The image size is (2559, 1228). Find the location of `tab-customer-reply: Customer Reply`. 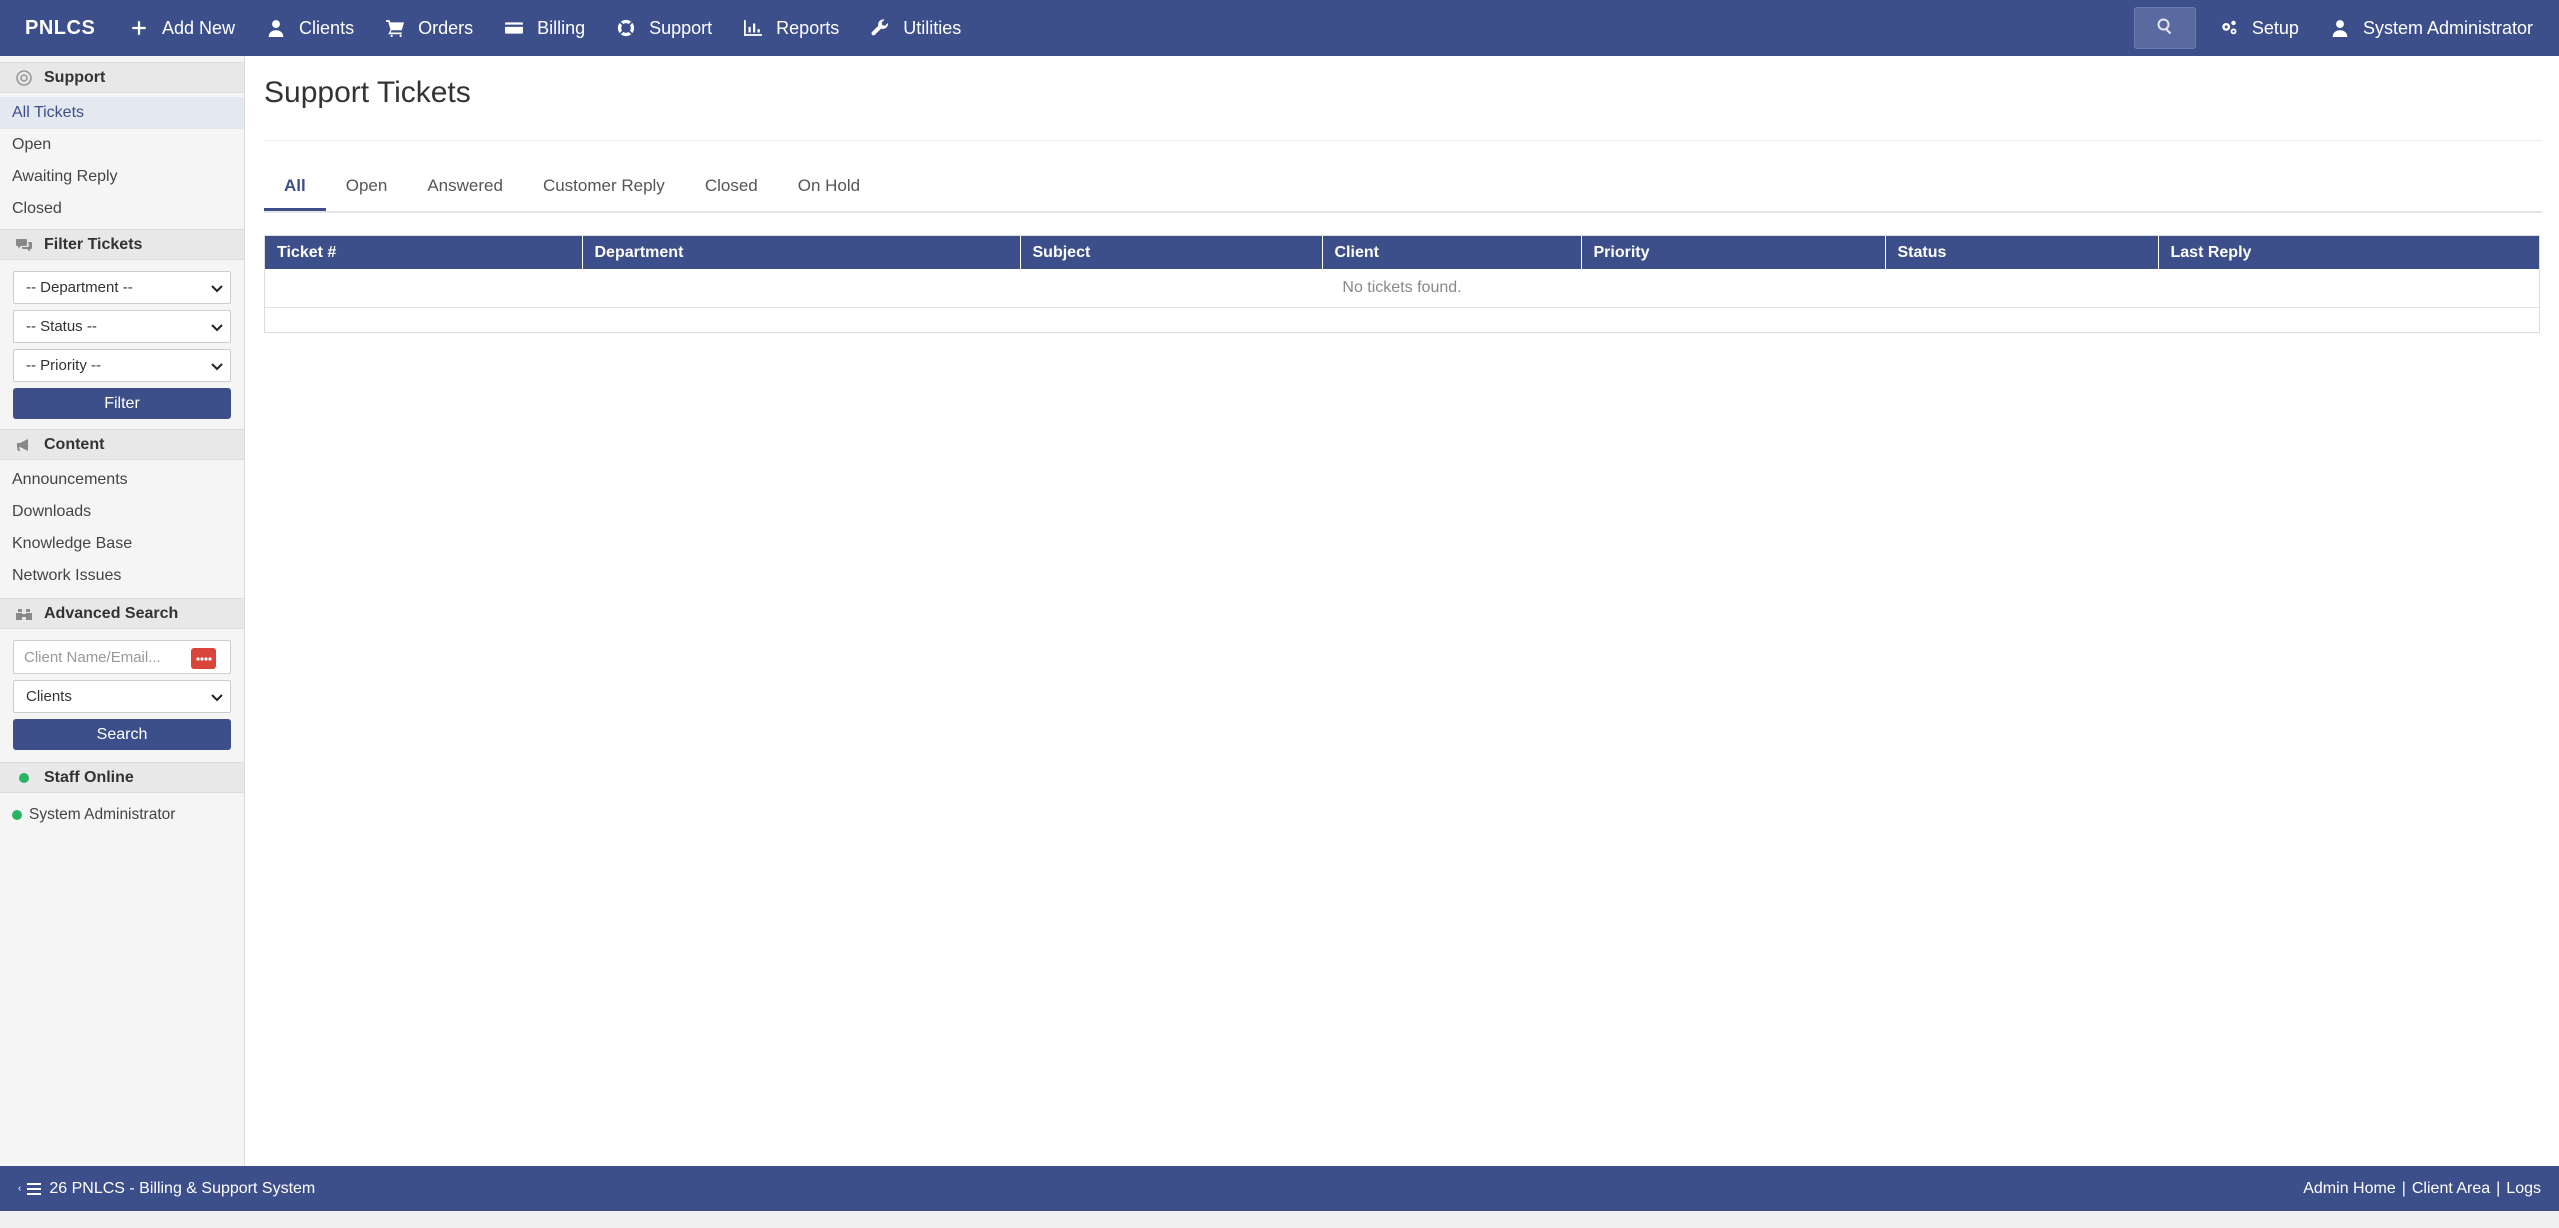

tab-customer-reply: Customer Reply is located at coordinates (604, 187).